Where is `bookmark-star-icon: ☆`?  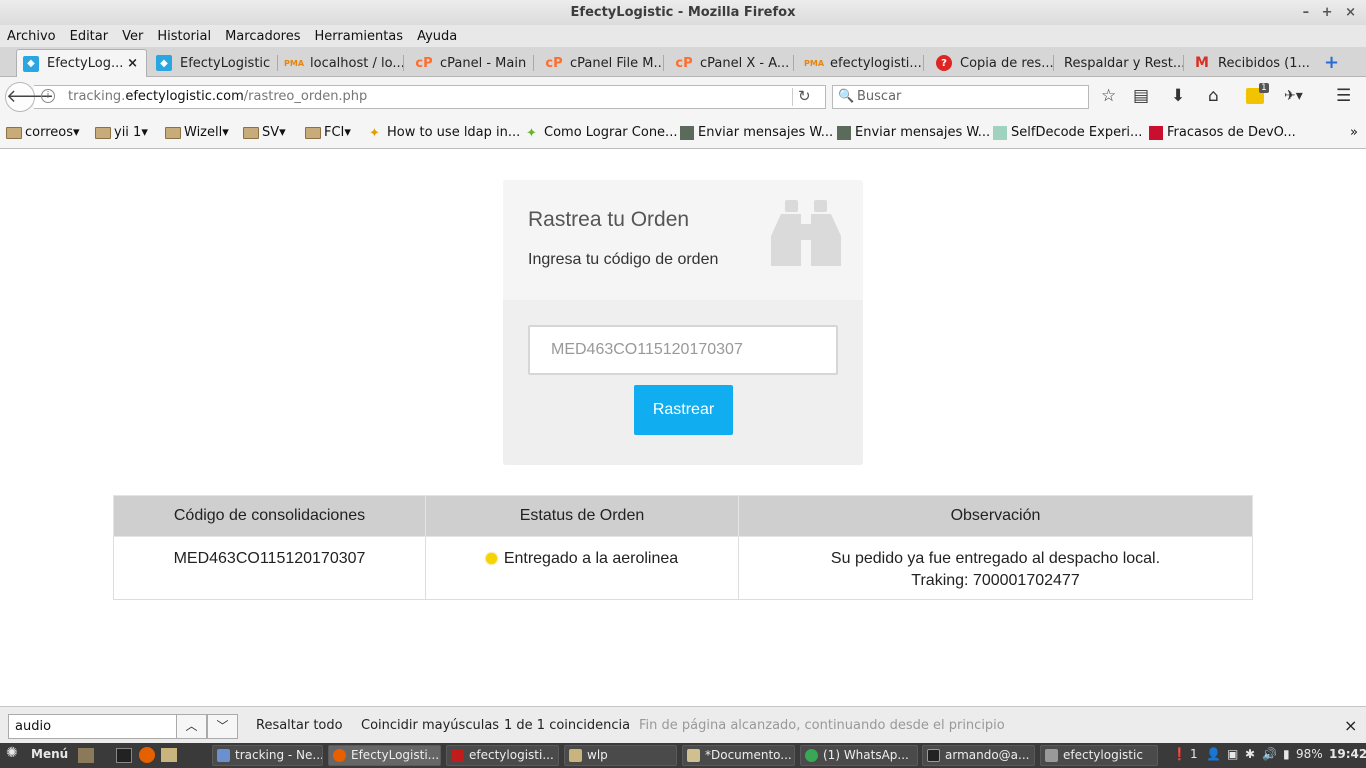 bookmark-star-icon: ☆ is located at coordinates (1108, 96).